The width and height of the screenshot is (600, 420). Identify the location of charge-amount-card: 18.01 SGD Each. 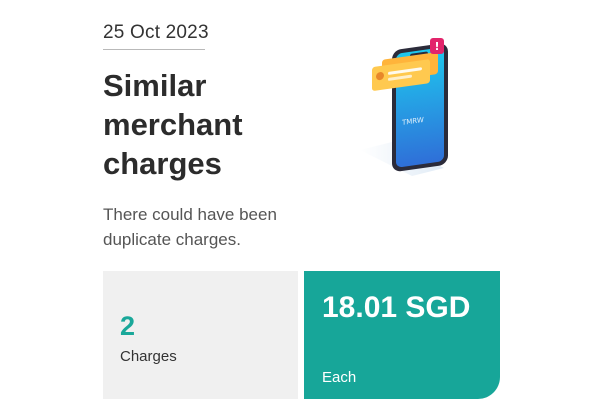
(402, 335).